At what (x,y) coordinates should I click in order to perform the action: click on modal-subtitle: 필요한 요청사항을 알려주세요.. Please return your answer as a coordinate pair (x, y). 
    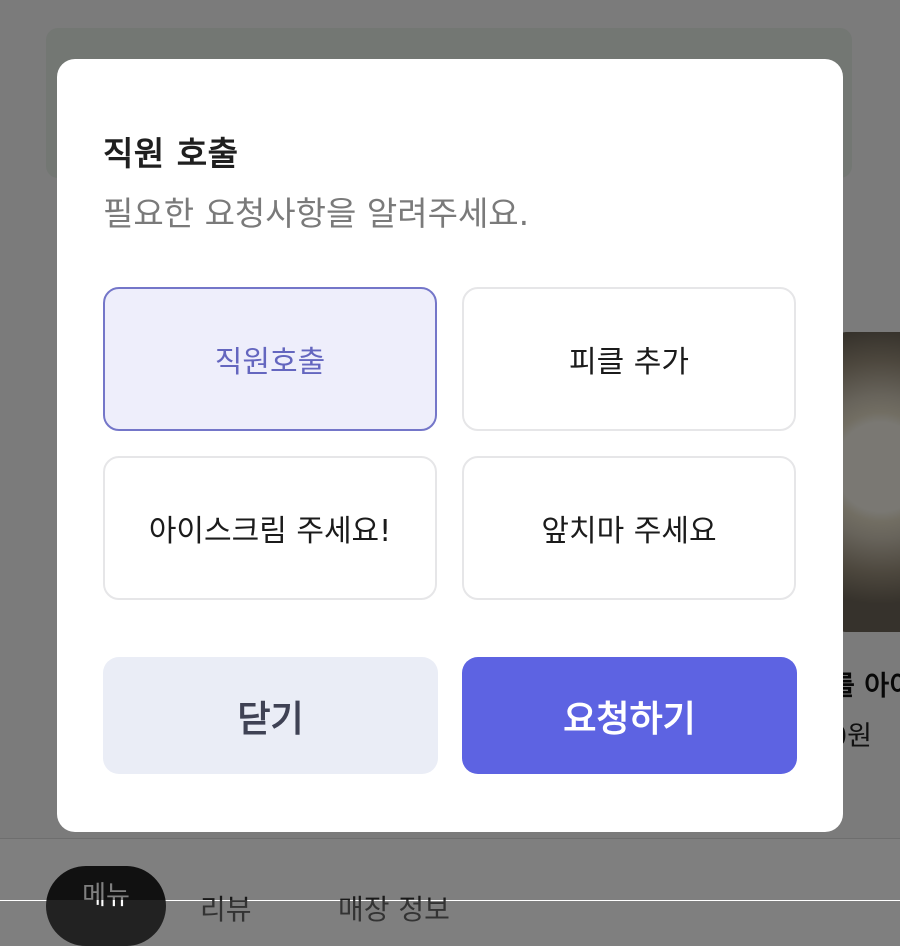
    Looking at the image, I should click on (316, 213).